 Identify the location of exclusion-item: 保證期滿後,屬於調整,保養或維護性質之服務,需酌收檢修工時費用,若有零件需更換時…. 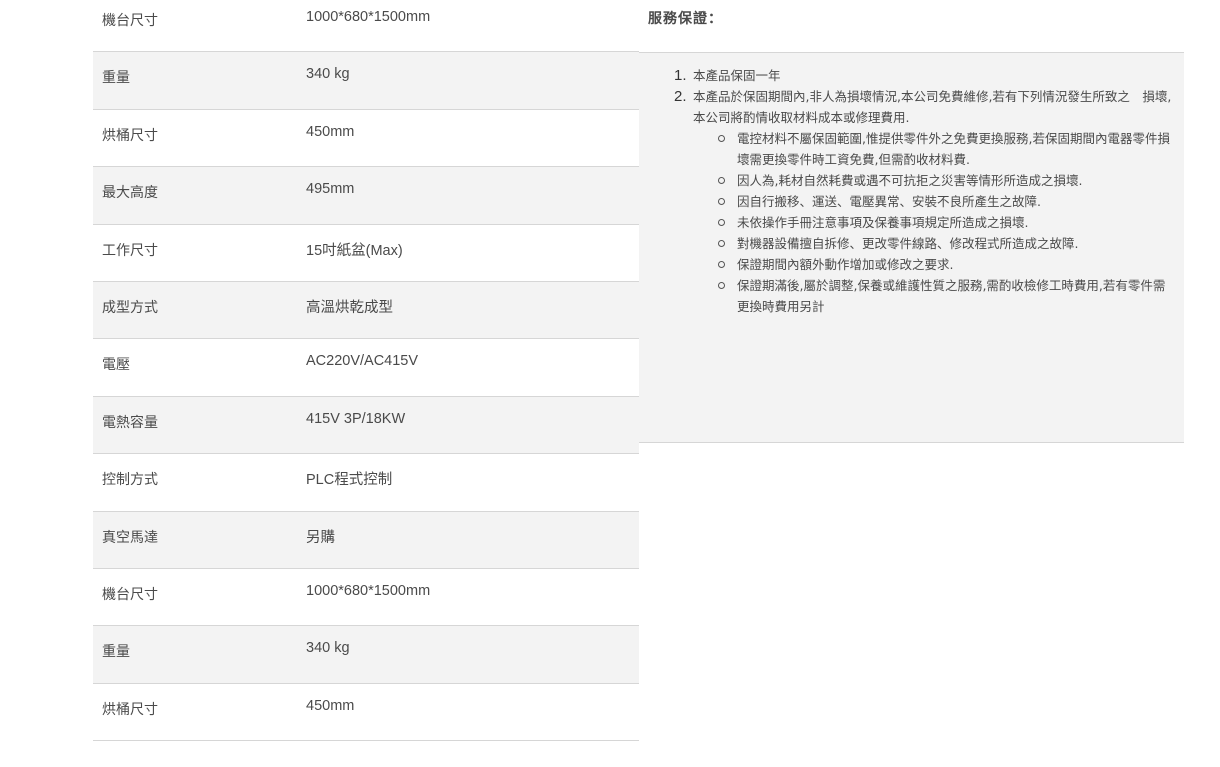
(947, 296).